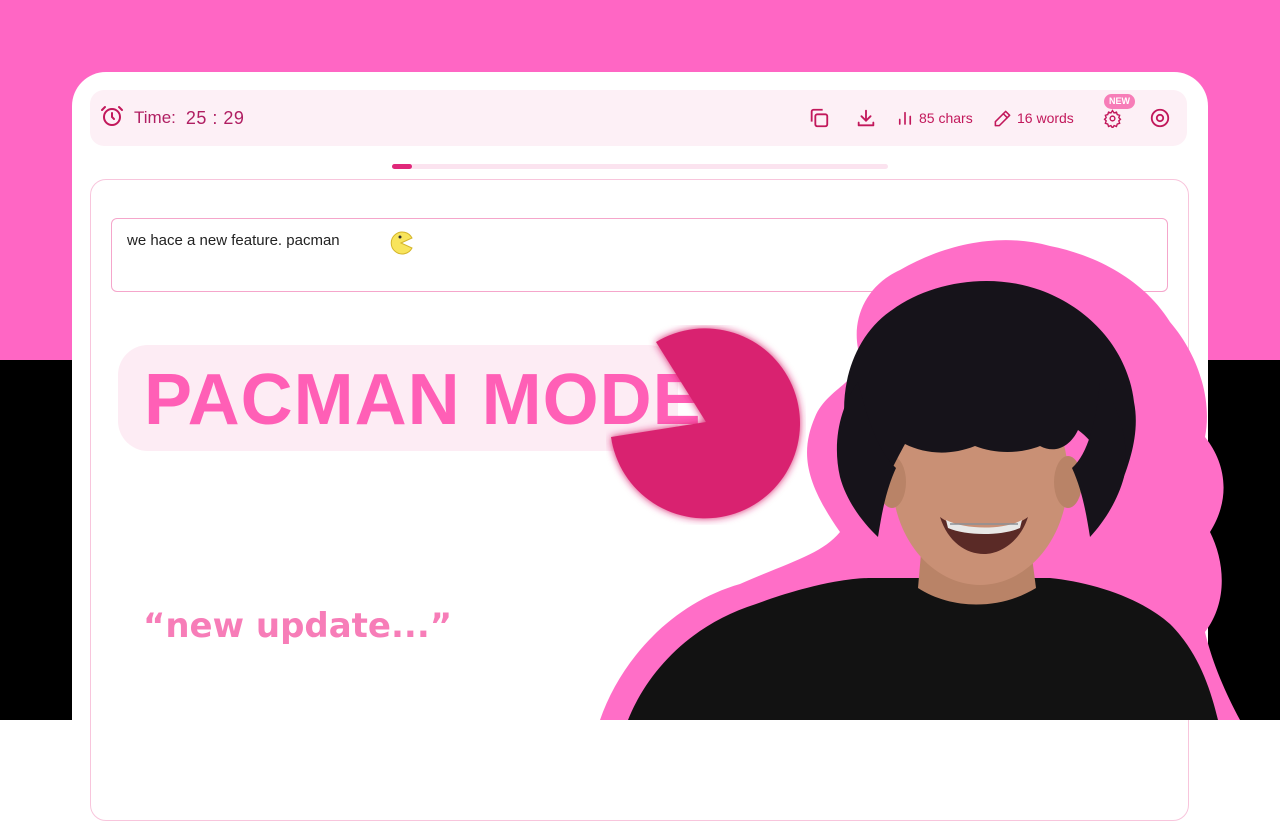 The height and width of the screenshot is (821, 1280). What do you see at coordinates (1002, 118) in the screenshot?
I see `pencil-icon` at bounding box center [1002, 118].